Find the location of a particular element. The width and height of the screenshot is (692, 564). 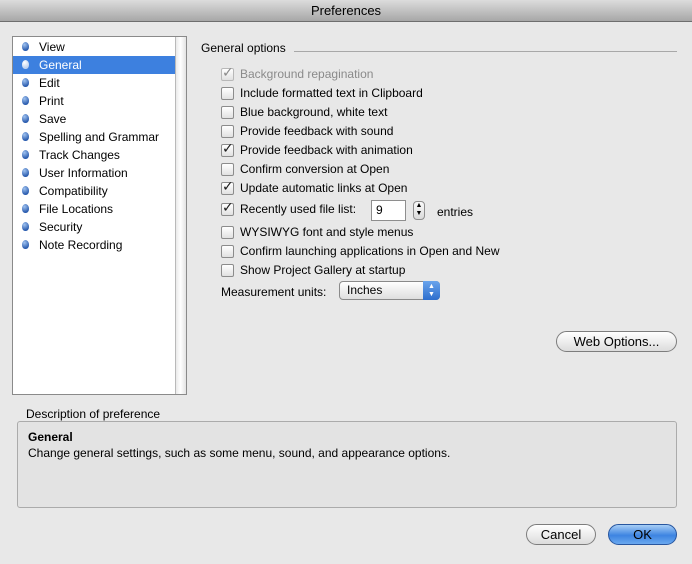

sidebar-item-compatibility: Compatibility is located at coordinates (94, 191).